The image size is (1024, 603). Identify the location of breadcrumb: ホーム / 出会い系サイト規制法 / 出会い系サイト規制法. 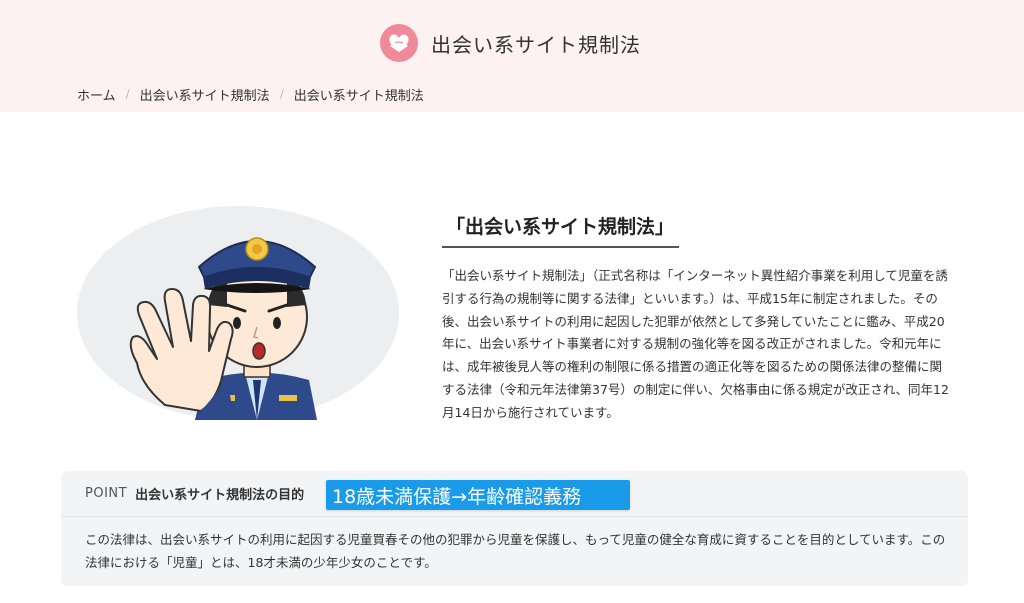
(250, 94).